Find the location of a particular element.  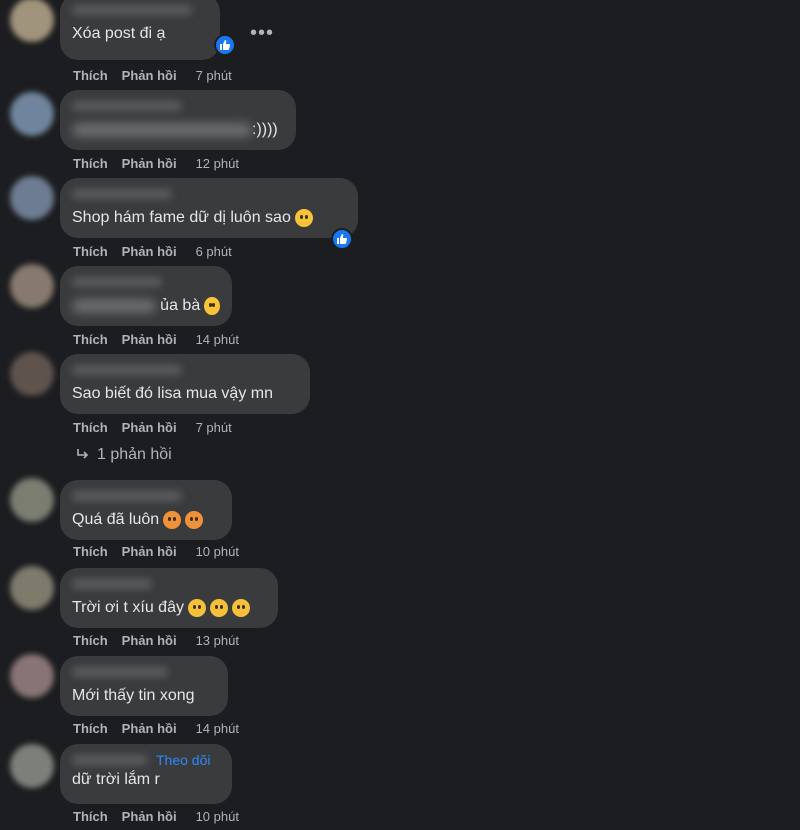

comment-actions: Thích Phản hồi 6 phút is located at coordinates (152, 251).